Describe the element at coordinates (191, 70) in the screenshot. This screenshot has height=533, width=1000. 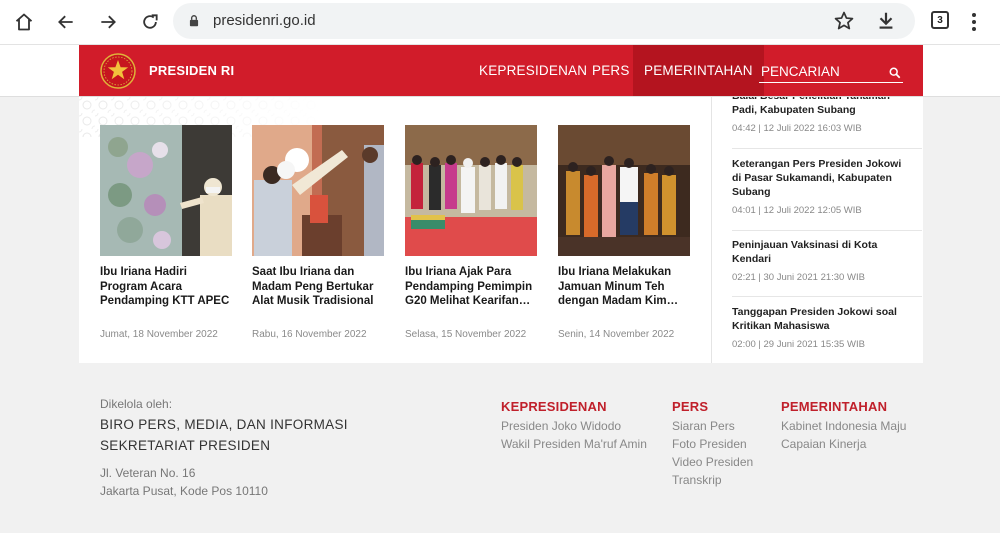
I see `site-brand: PRESIDEN RI` at that location.